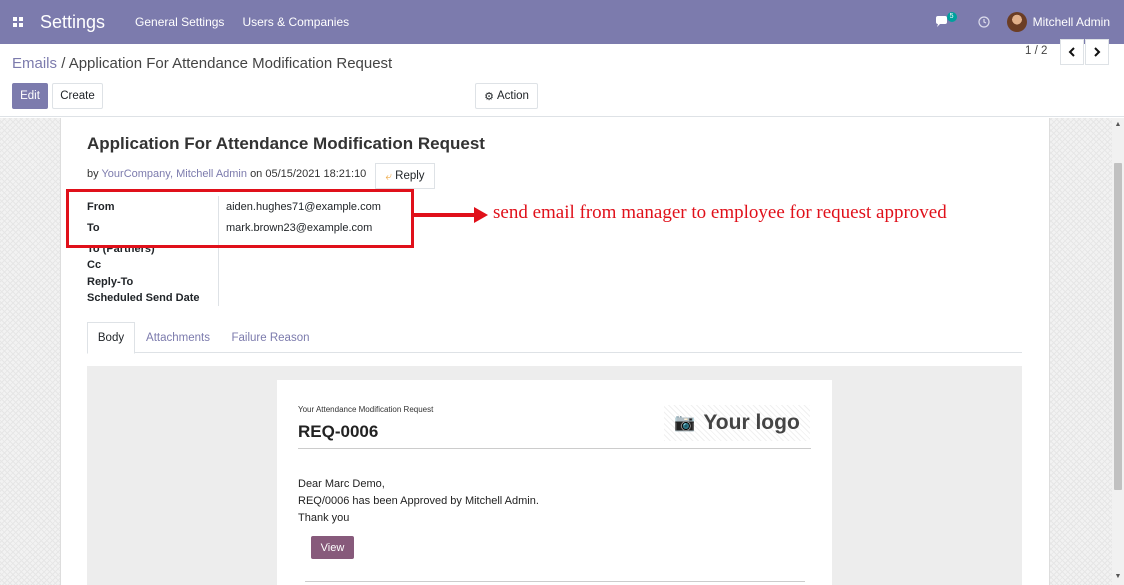  What do you see at coordinates (77, 96) in the screenshot?
I see `create-button: Create` at bounding box center [77, 96].